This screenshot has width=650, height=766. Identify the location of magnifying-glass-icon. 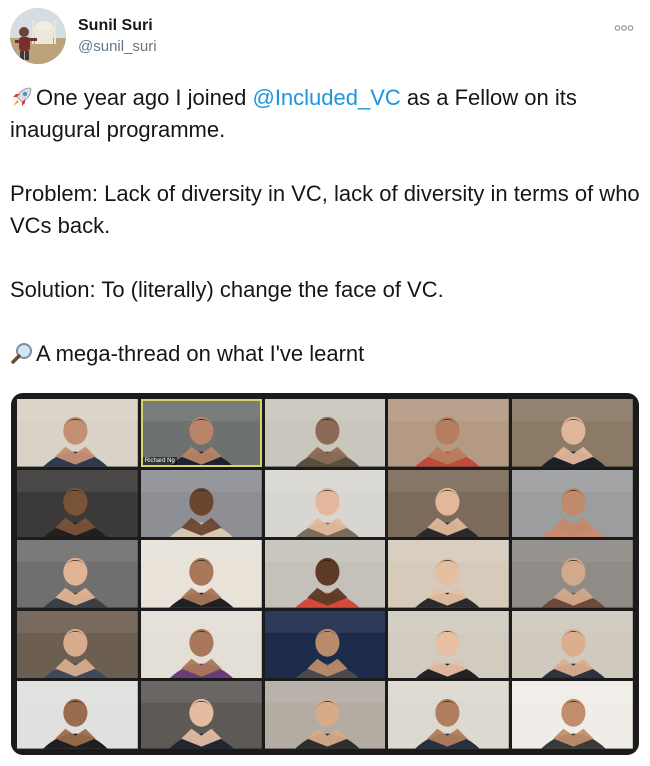
(22, 353).